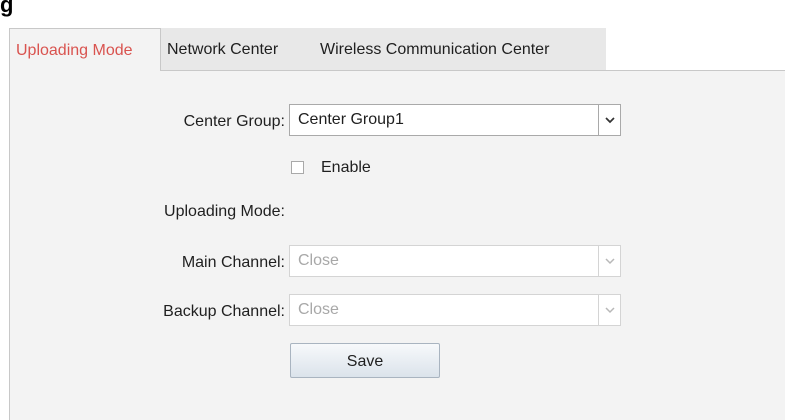 This screenshot has width=785, height=420. Describe the element at coordinates (224, 311) in the screenshot. I see `backup-channel-label: Backup Channel:` at that location.